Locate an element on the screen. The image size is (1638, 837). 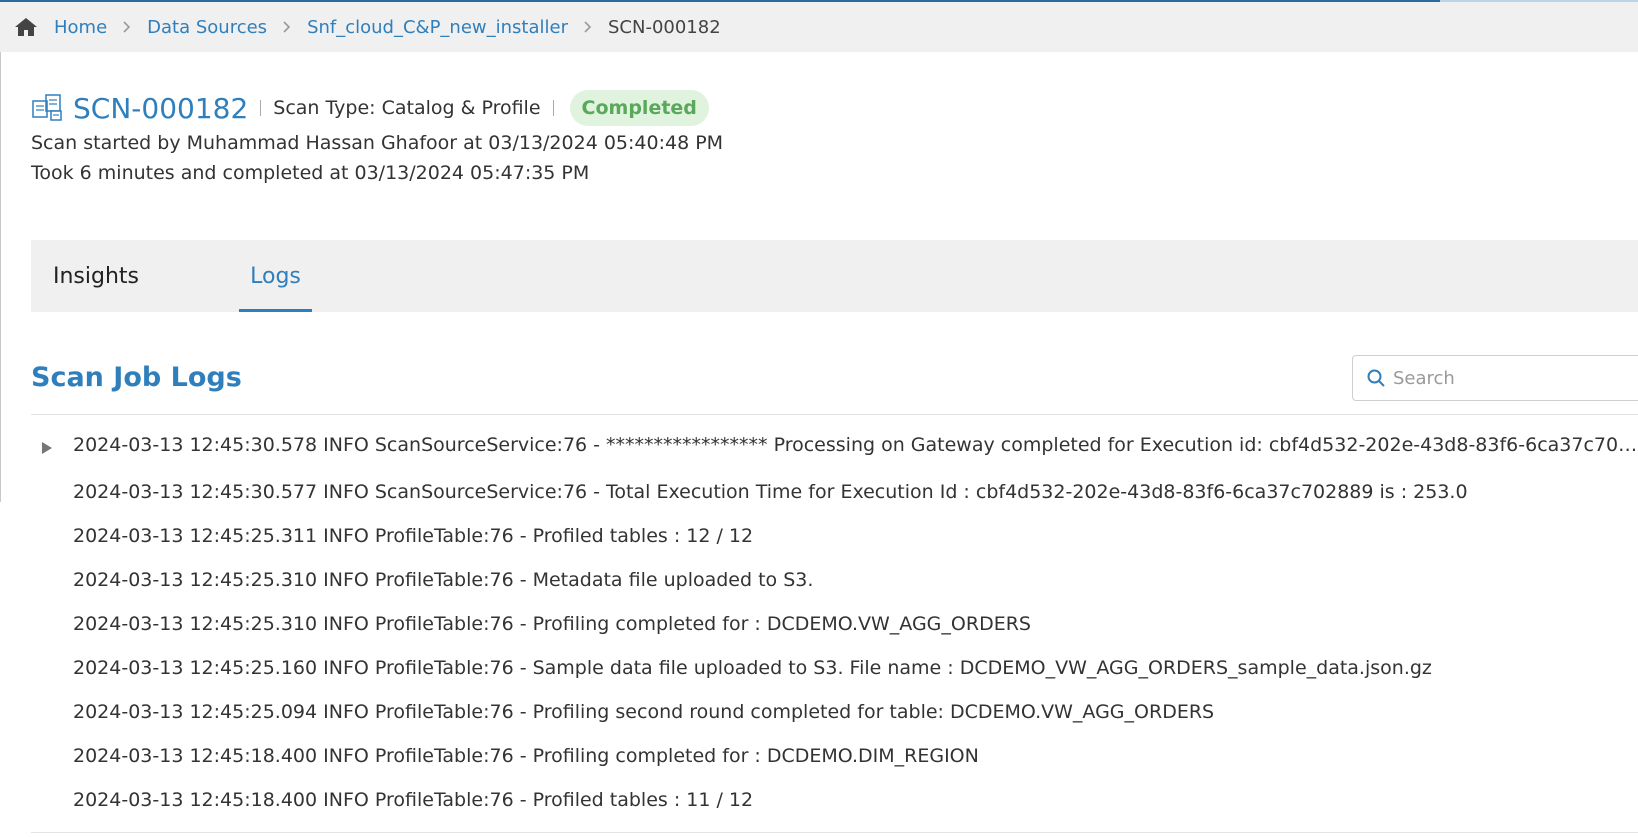
status-badge: Completed is located at coordinates (639, 108).